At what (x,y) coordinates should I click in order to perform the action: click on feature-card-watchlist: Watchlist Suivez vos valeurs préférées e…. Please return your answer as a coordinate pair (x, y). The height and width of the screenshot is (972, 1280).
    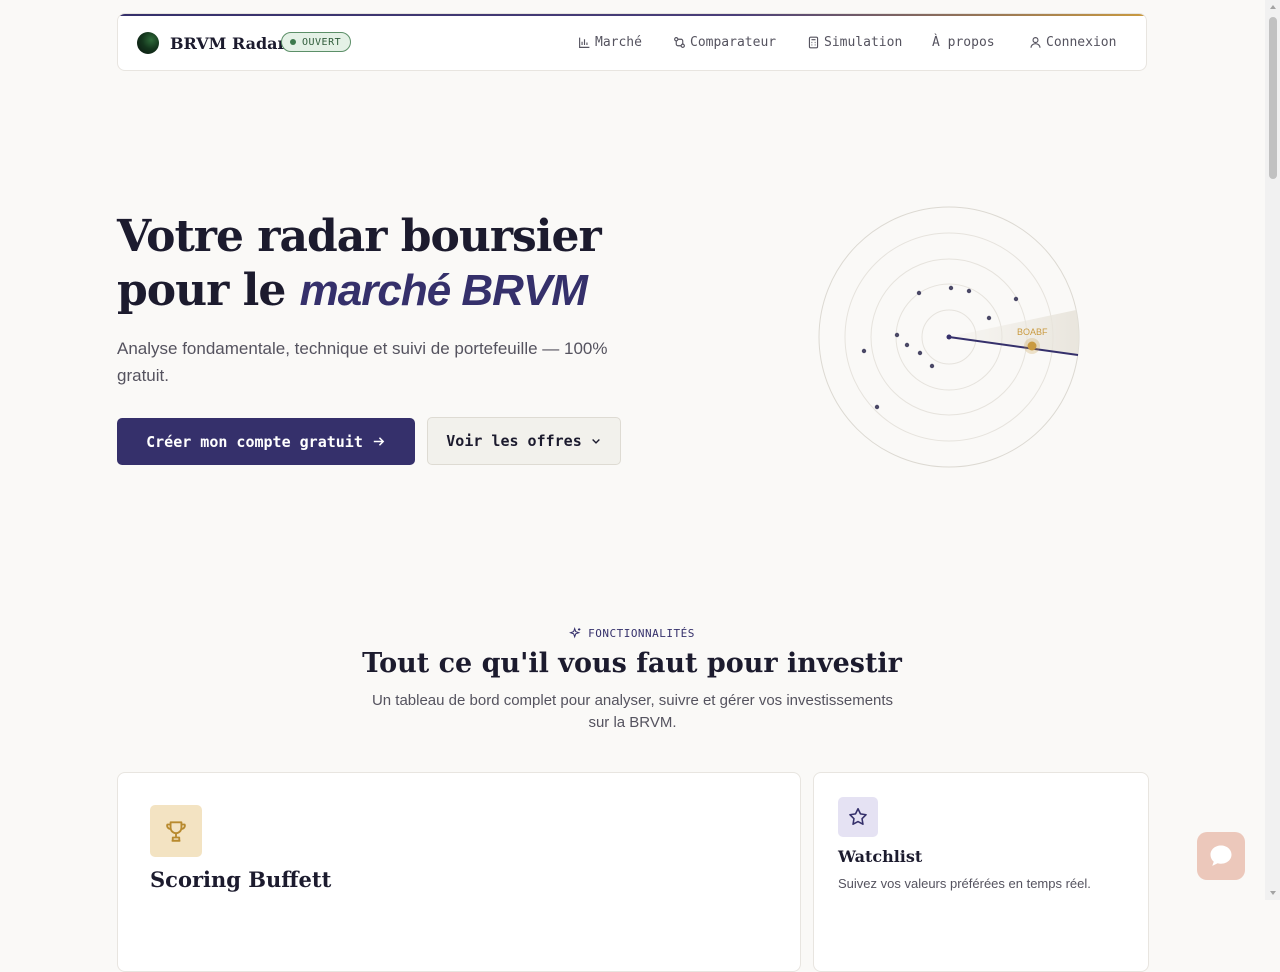
    Looking at the image, I should click on (981, 872).